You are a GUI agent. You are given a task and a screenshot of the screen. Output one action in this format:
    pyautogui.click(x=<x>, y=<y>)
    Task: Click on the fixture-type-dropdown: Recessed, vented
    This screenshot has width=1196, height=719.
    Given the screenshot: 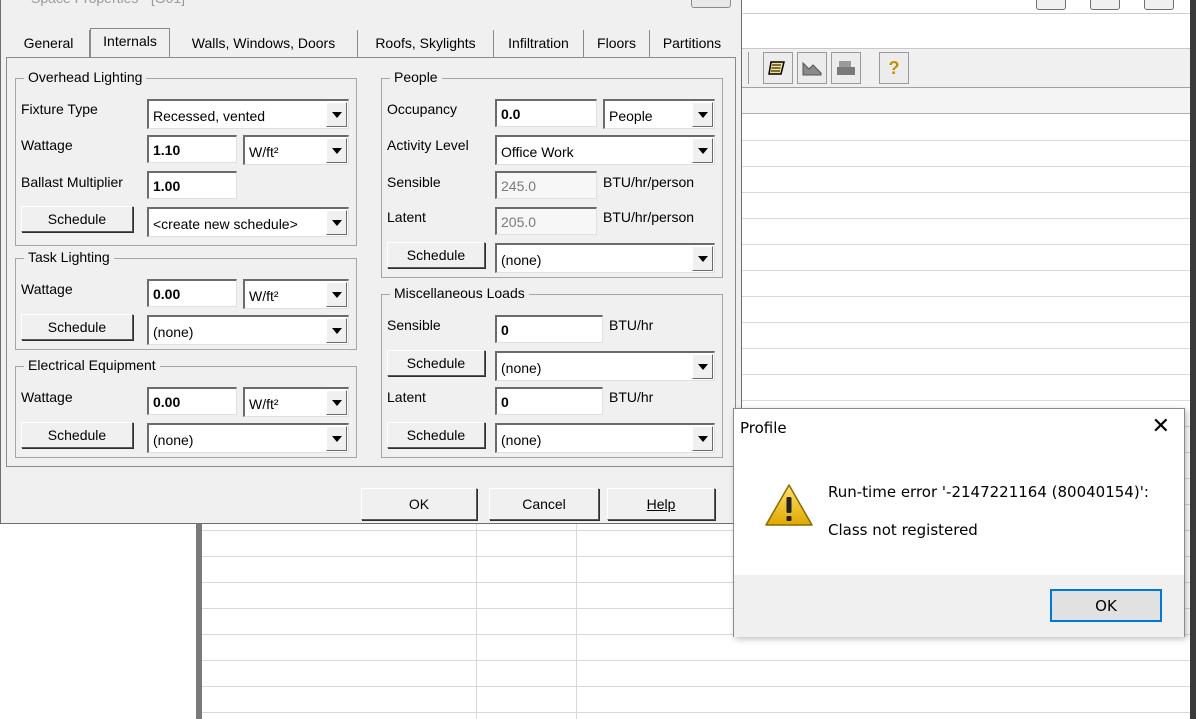 What is the action you would take?
    pyautogui.click(x=248, y=114)
    